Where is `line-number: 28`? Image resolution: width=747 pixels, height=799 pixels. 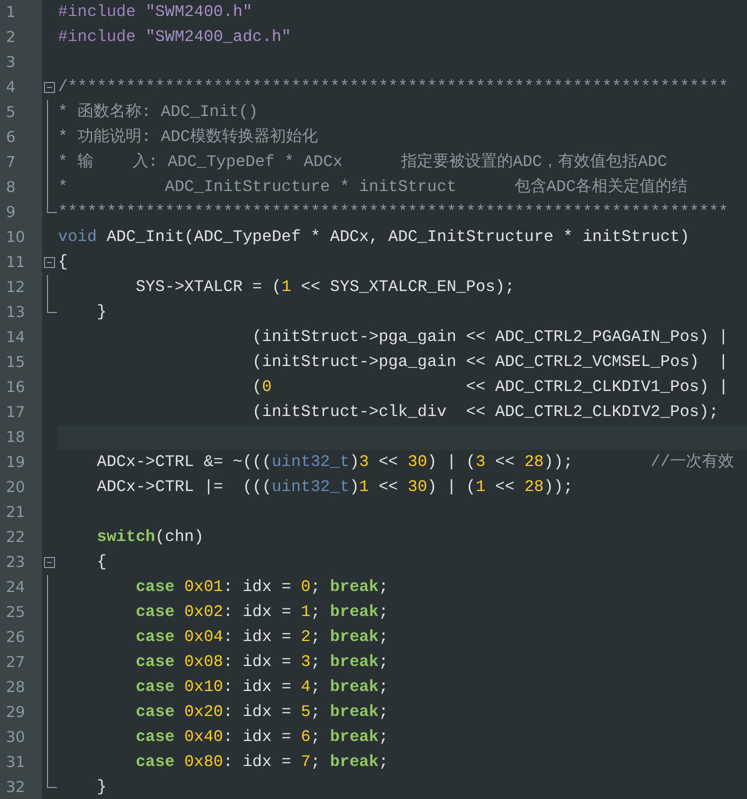
line-number: 28 is located at coordinates (21, 687).